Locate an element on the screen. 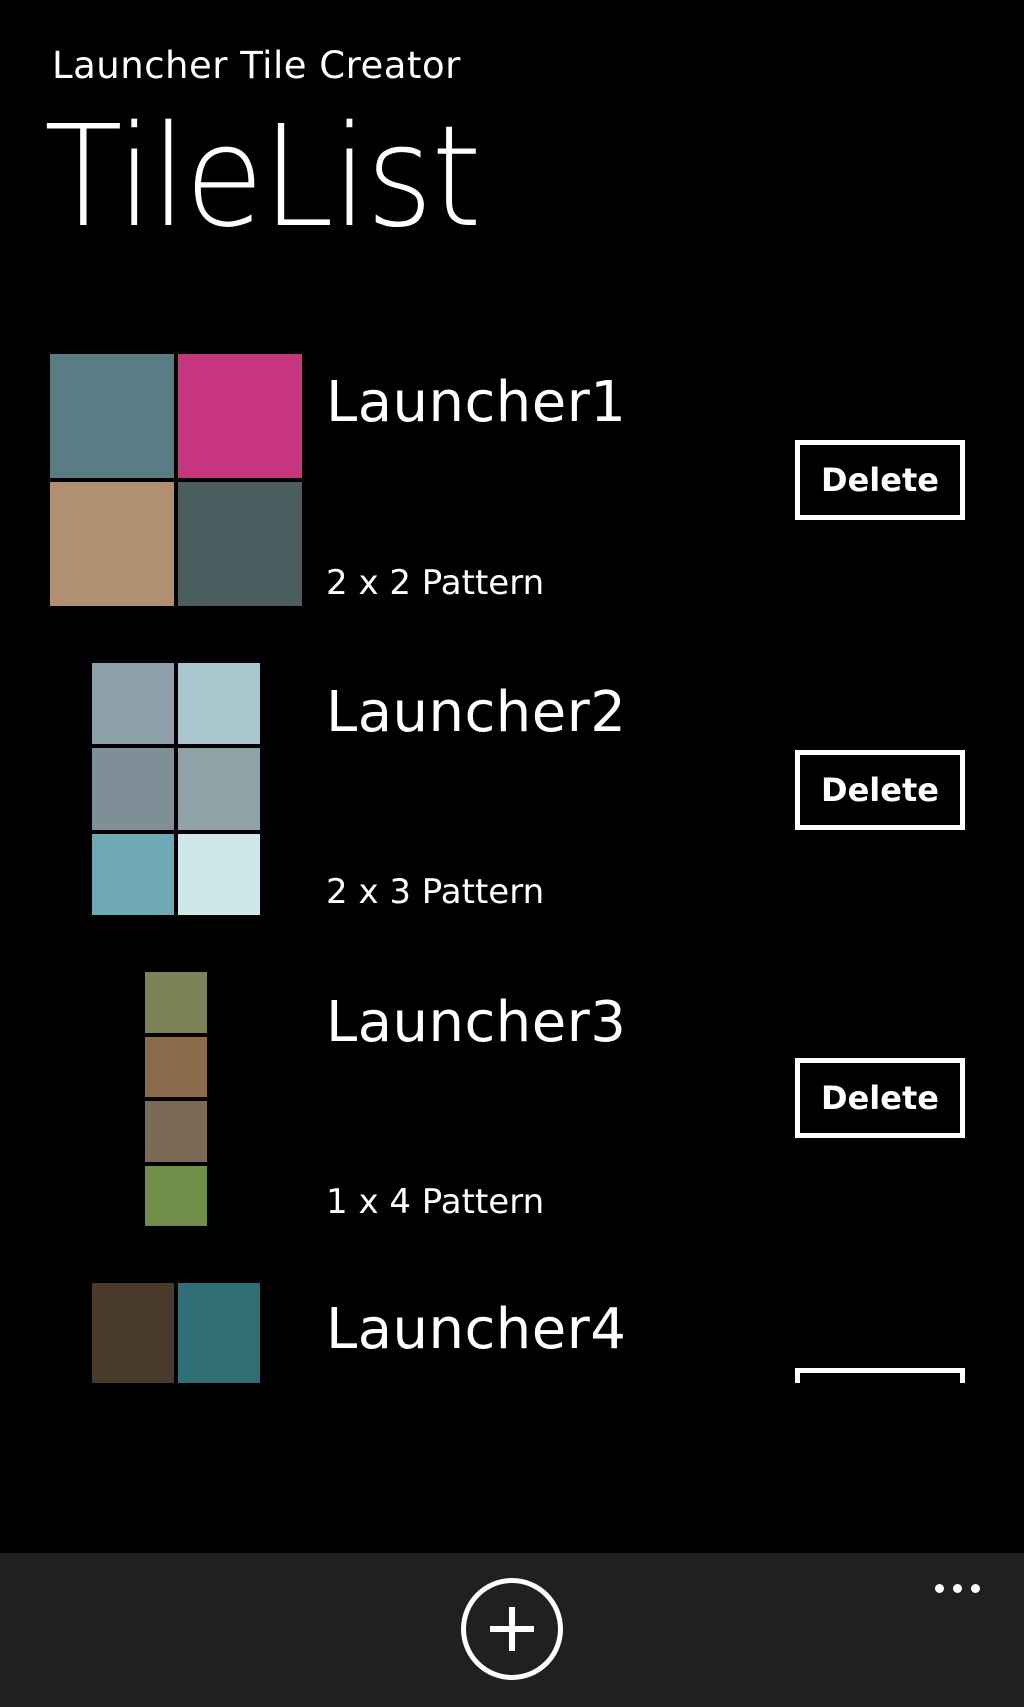 This screenshot has width=1024, height=1707. tile-pattern: 2 x 2 Pattern is located at coordinates (435, 583).